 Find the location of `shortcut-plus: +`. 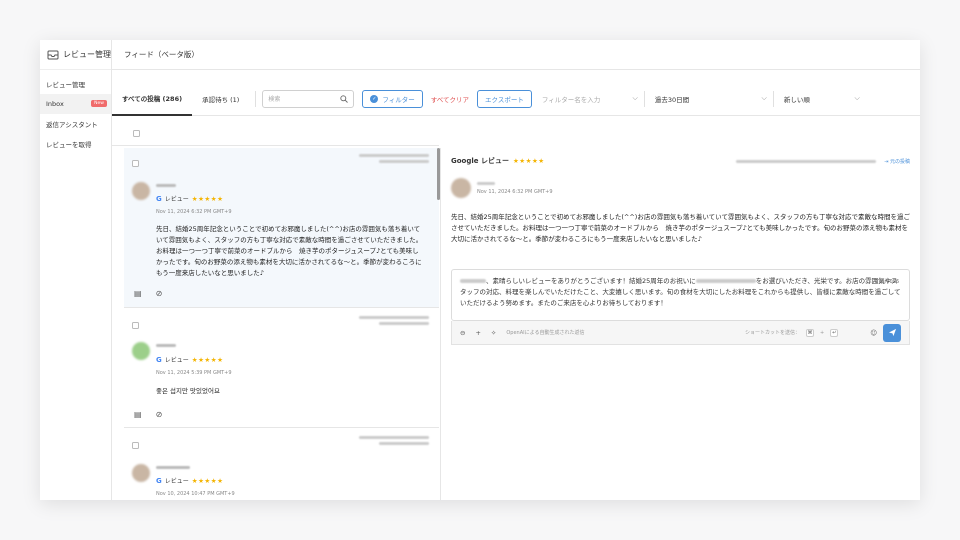

shortcut-plus: + is located at coordinates (822, 332).